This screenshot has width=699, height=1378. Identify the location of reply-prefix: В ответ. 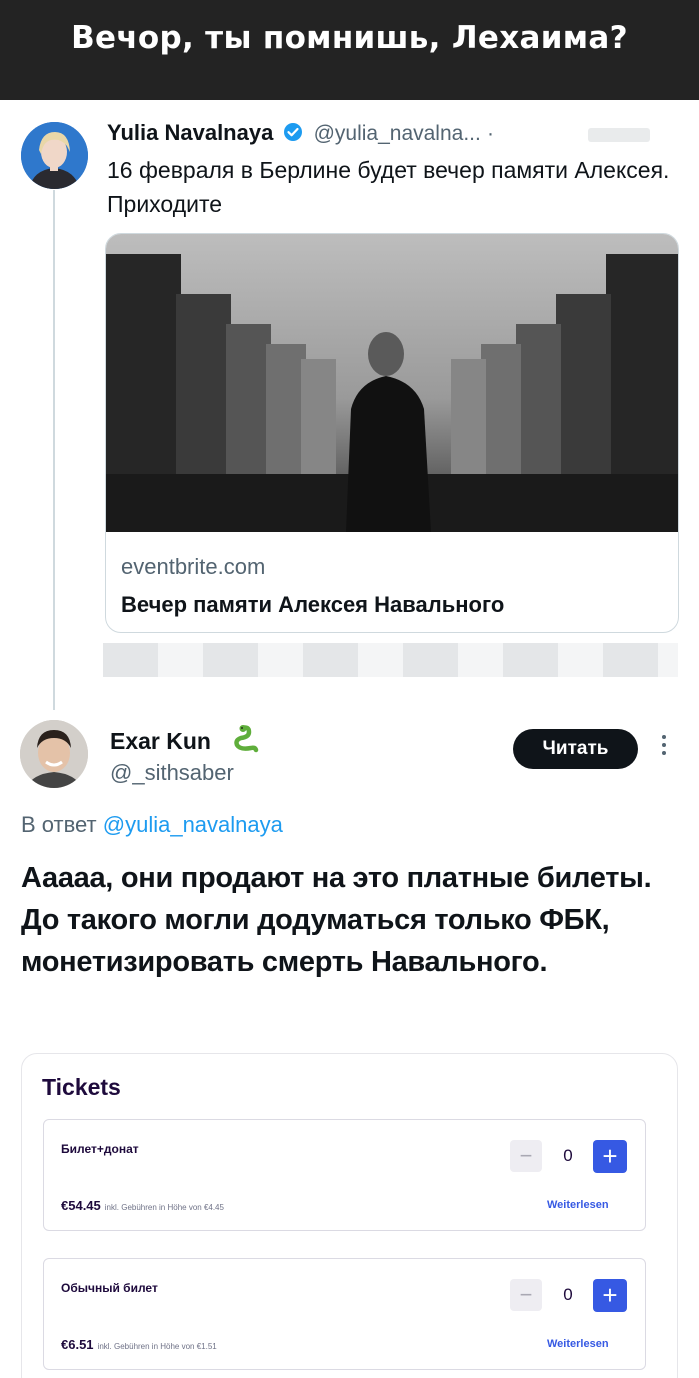
(62, 824).